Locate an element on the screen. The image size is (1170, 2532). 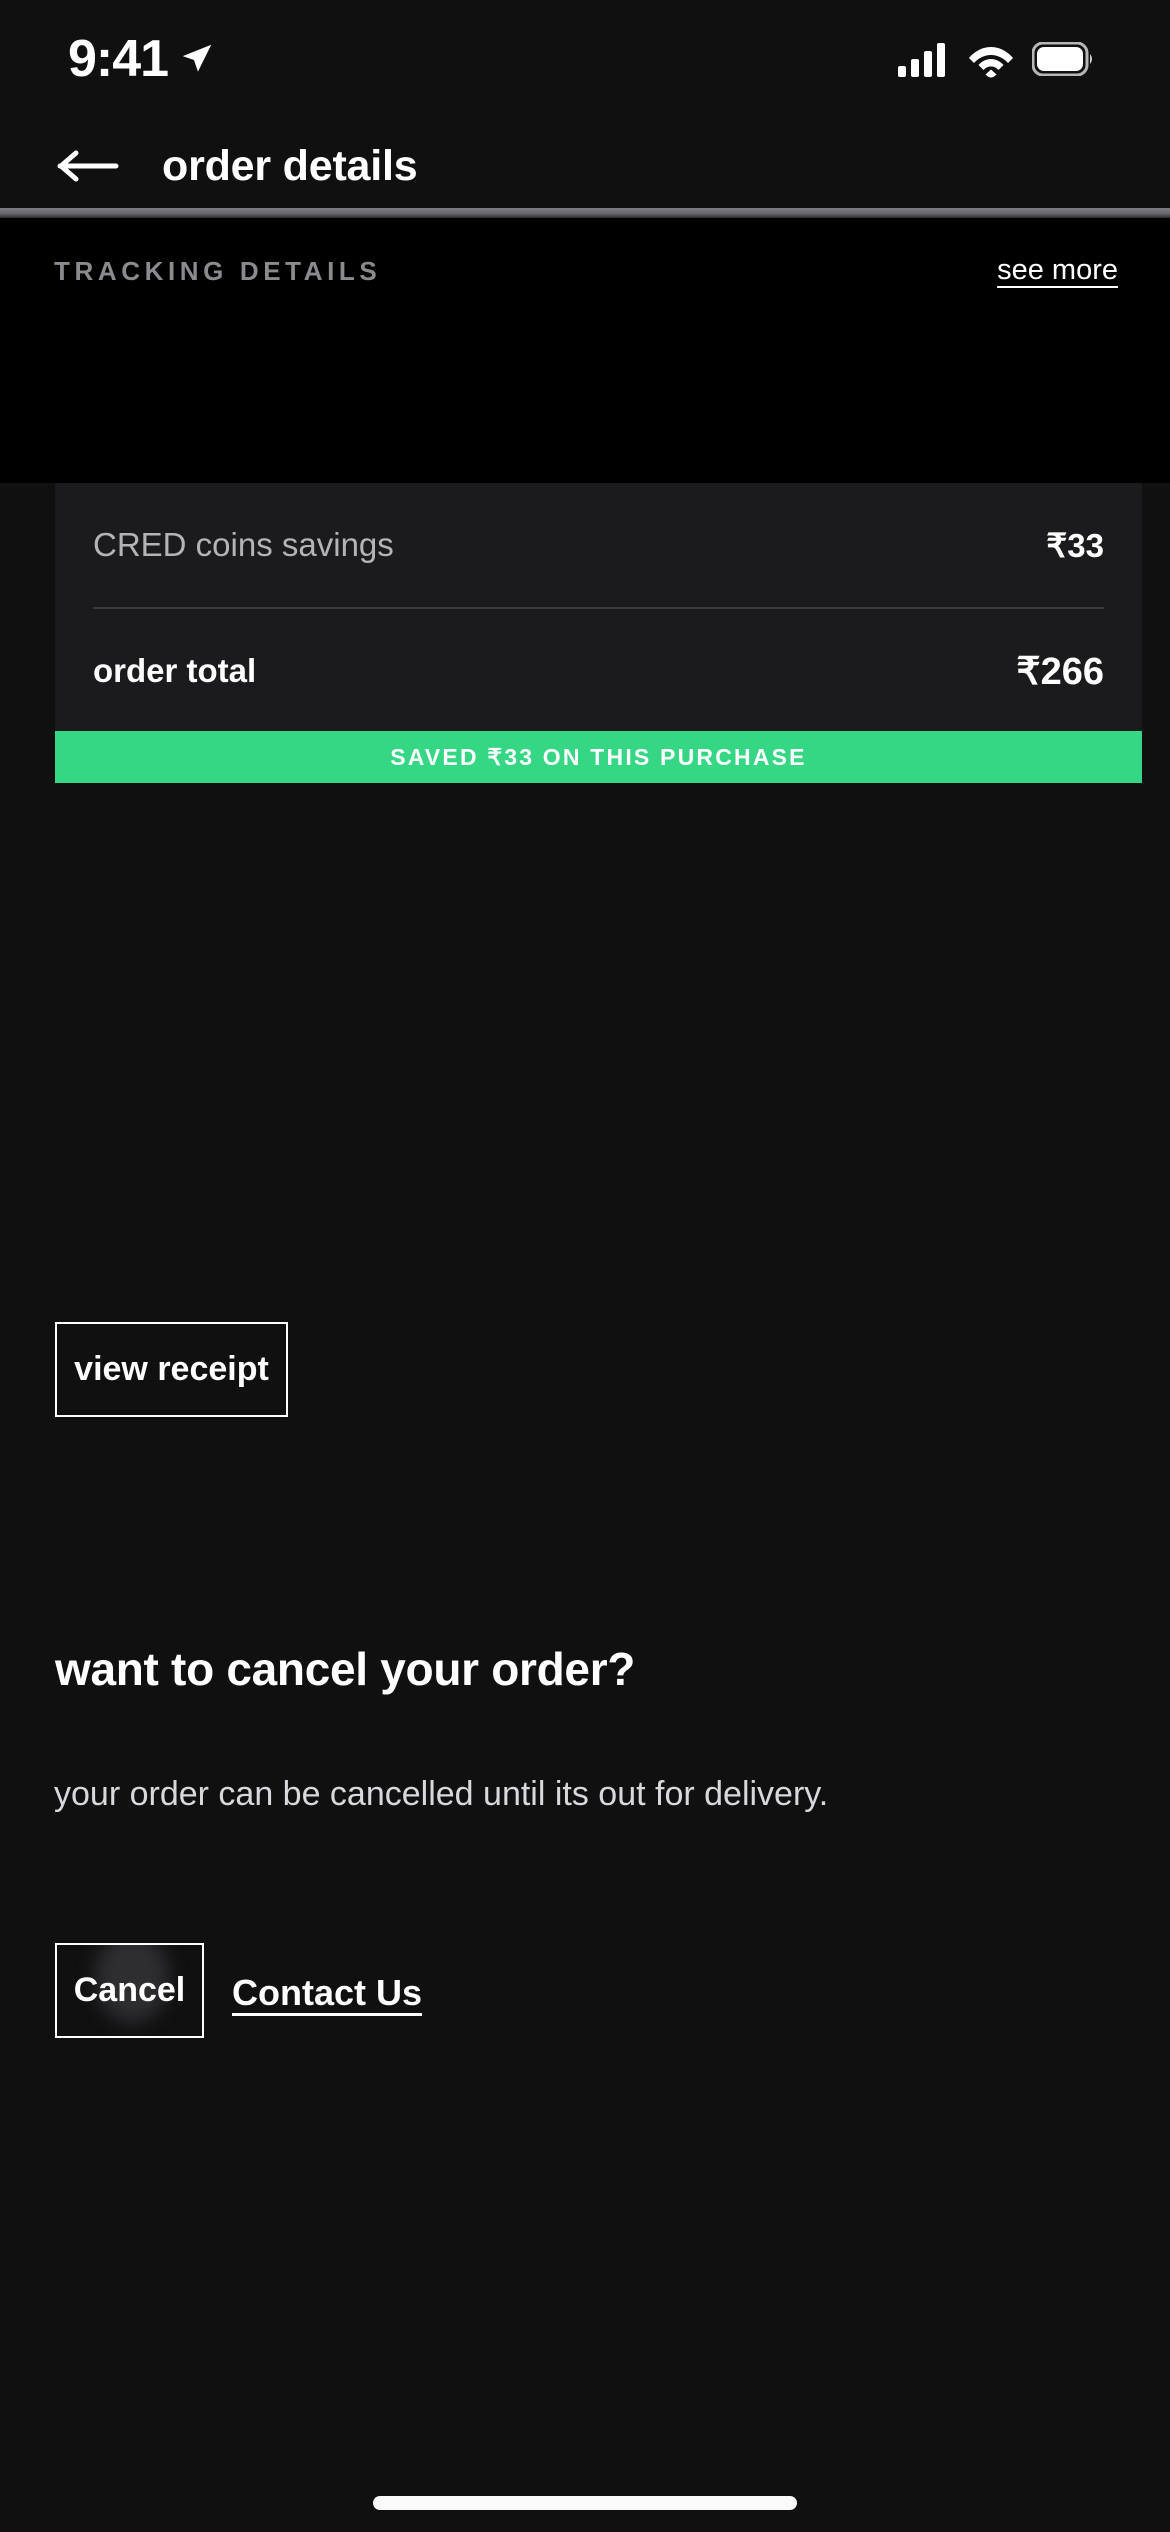
page-title: order details is located at coordinates (290, 165).